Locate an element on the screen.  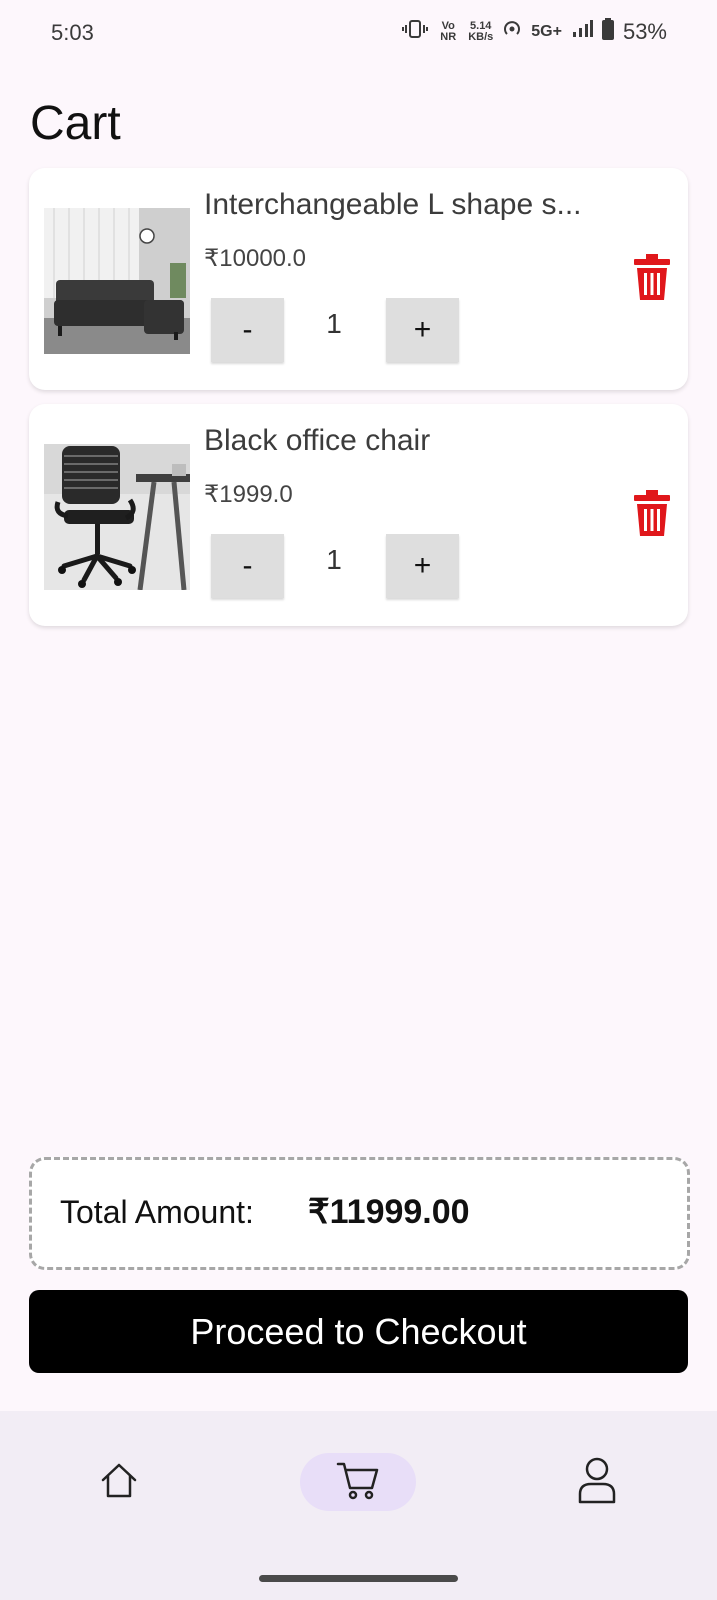
cart-icon is located at coordinates (358, 1482).